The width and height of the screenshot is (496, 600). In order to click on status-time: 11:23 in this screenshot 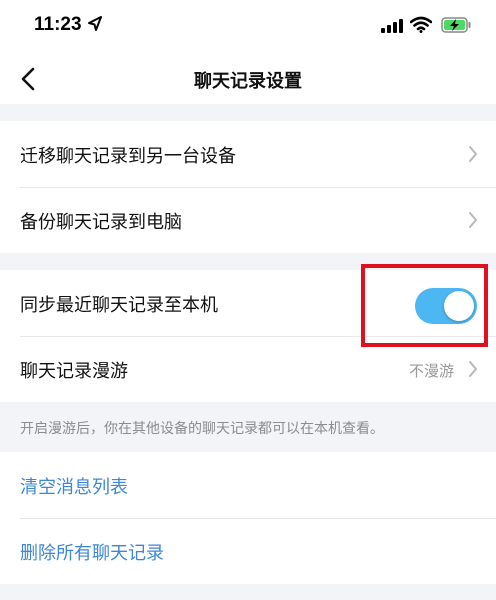, I will do `click(58, 24)`.